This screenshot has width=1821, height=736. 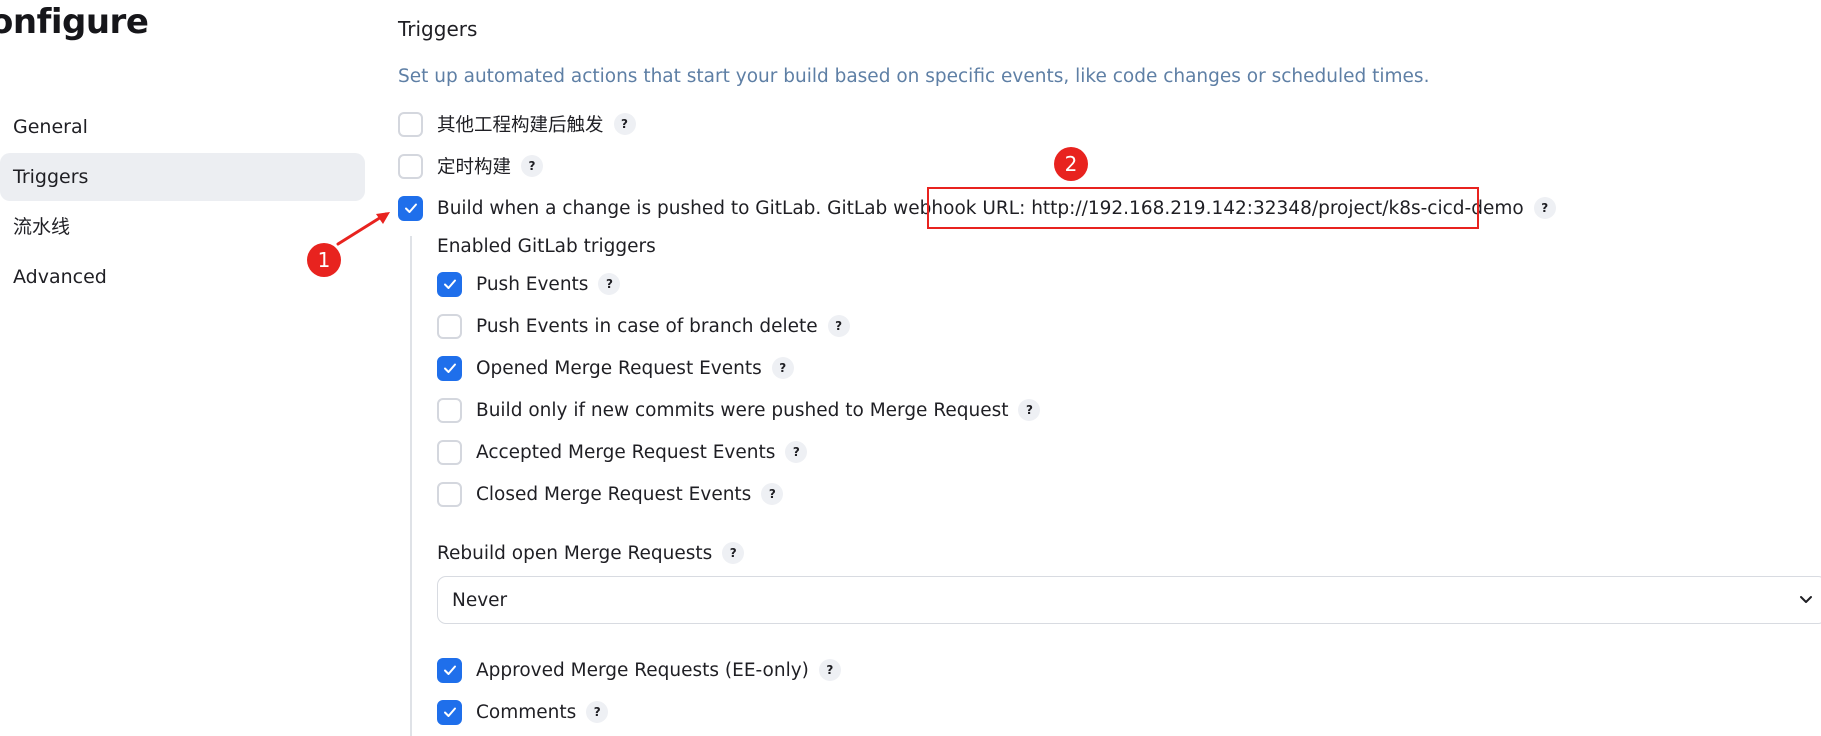 What do you see at coordinates (575, 553) in the screenshot?
I see `rebuild-label: Rebuild open Merge Requests` at bounding box center [575, 553].